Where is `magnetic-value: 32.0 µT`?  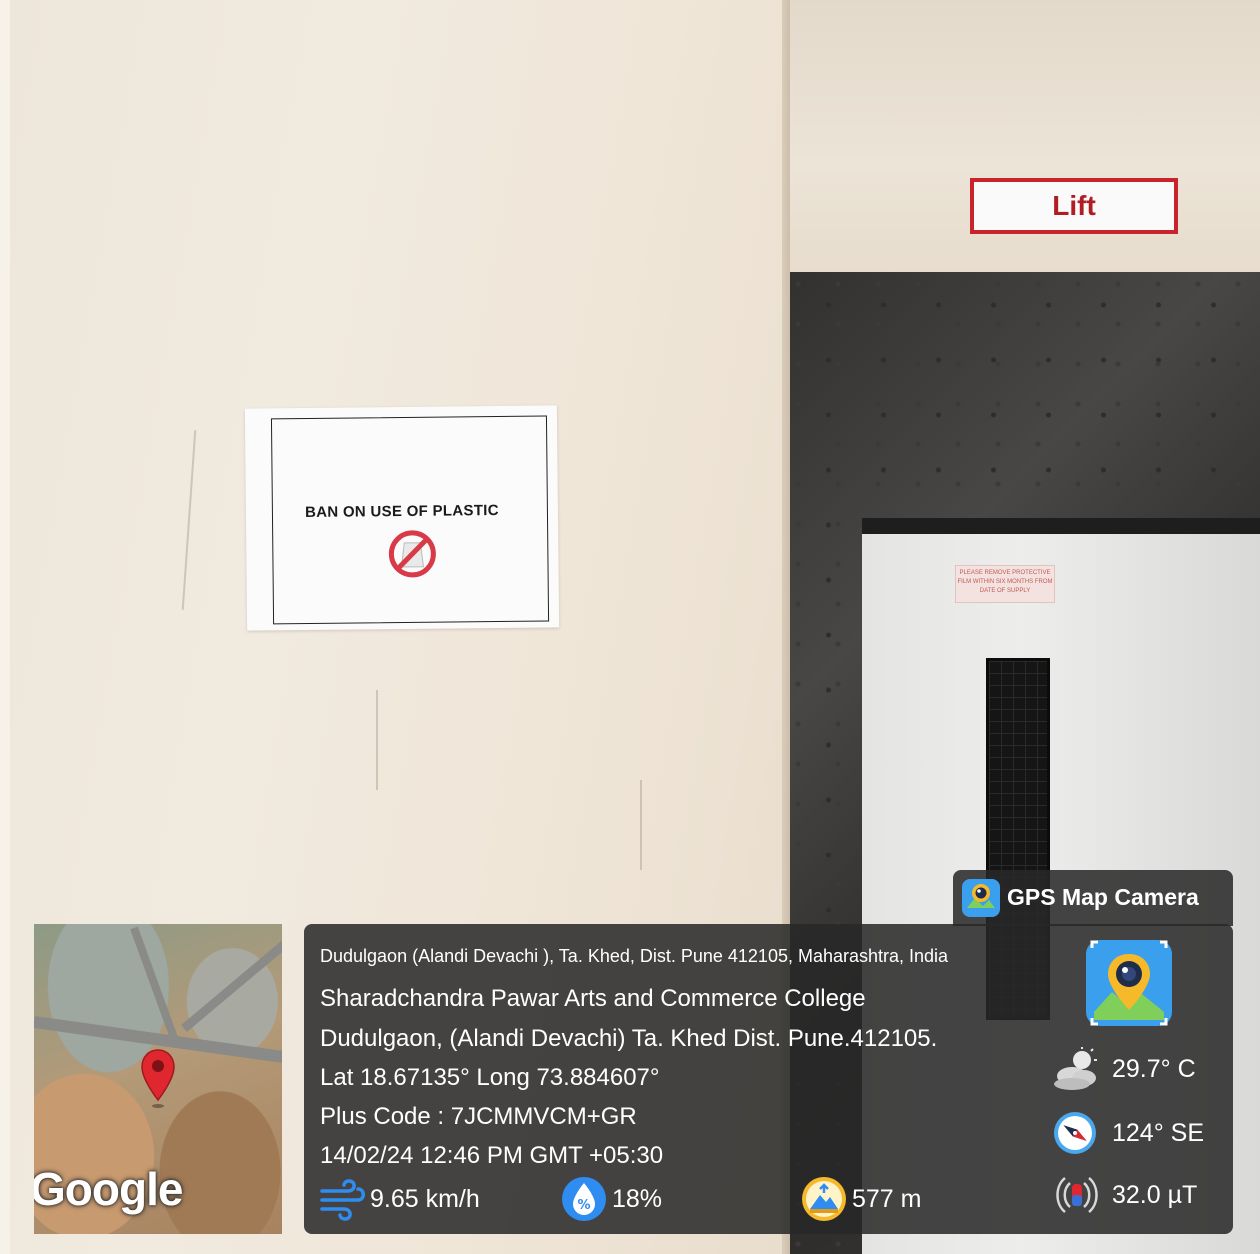 magnetic-value: 32.0 µT is located at coordinates (1155, 1194).